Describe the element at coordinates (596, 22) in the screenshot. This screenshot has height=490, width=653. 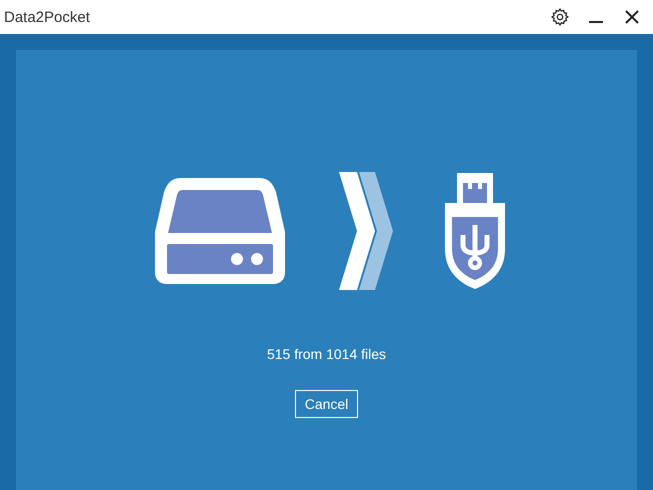
I see `minimize-icon` at that location.